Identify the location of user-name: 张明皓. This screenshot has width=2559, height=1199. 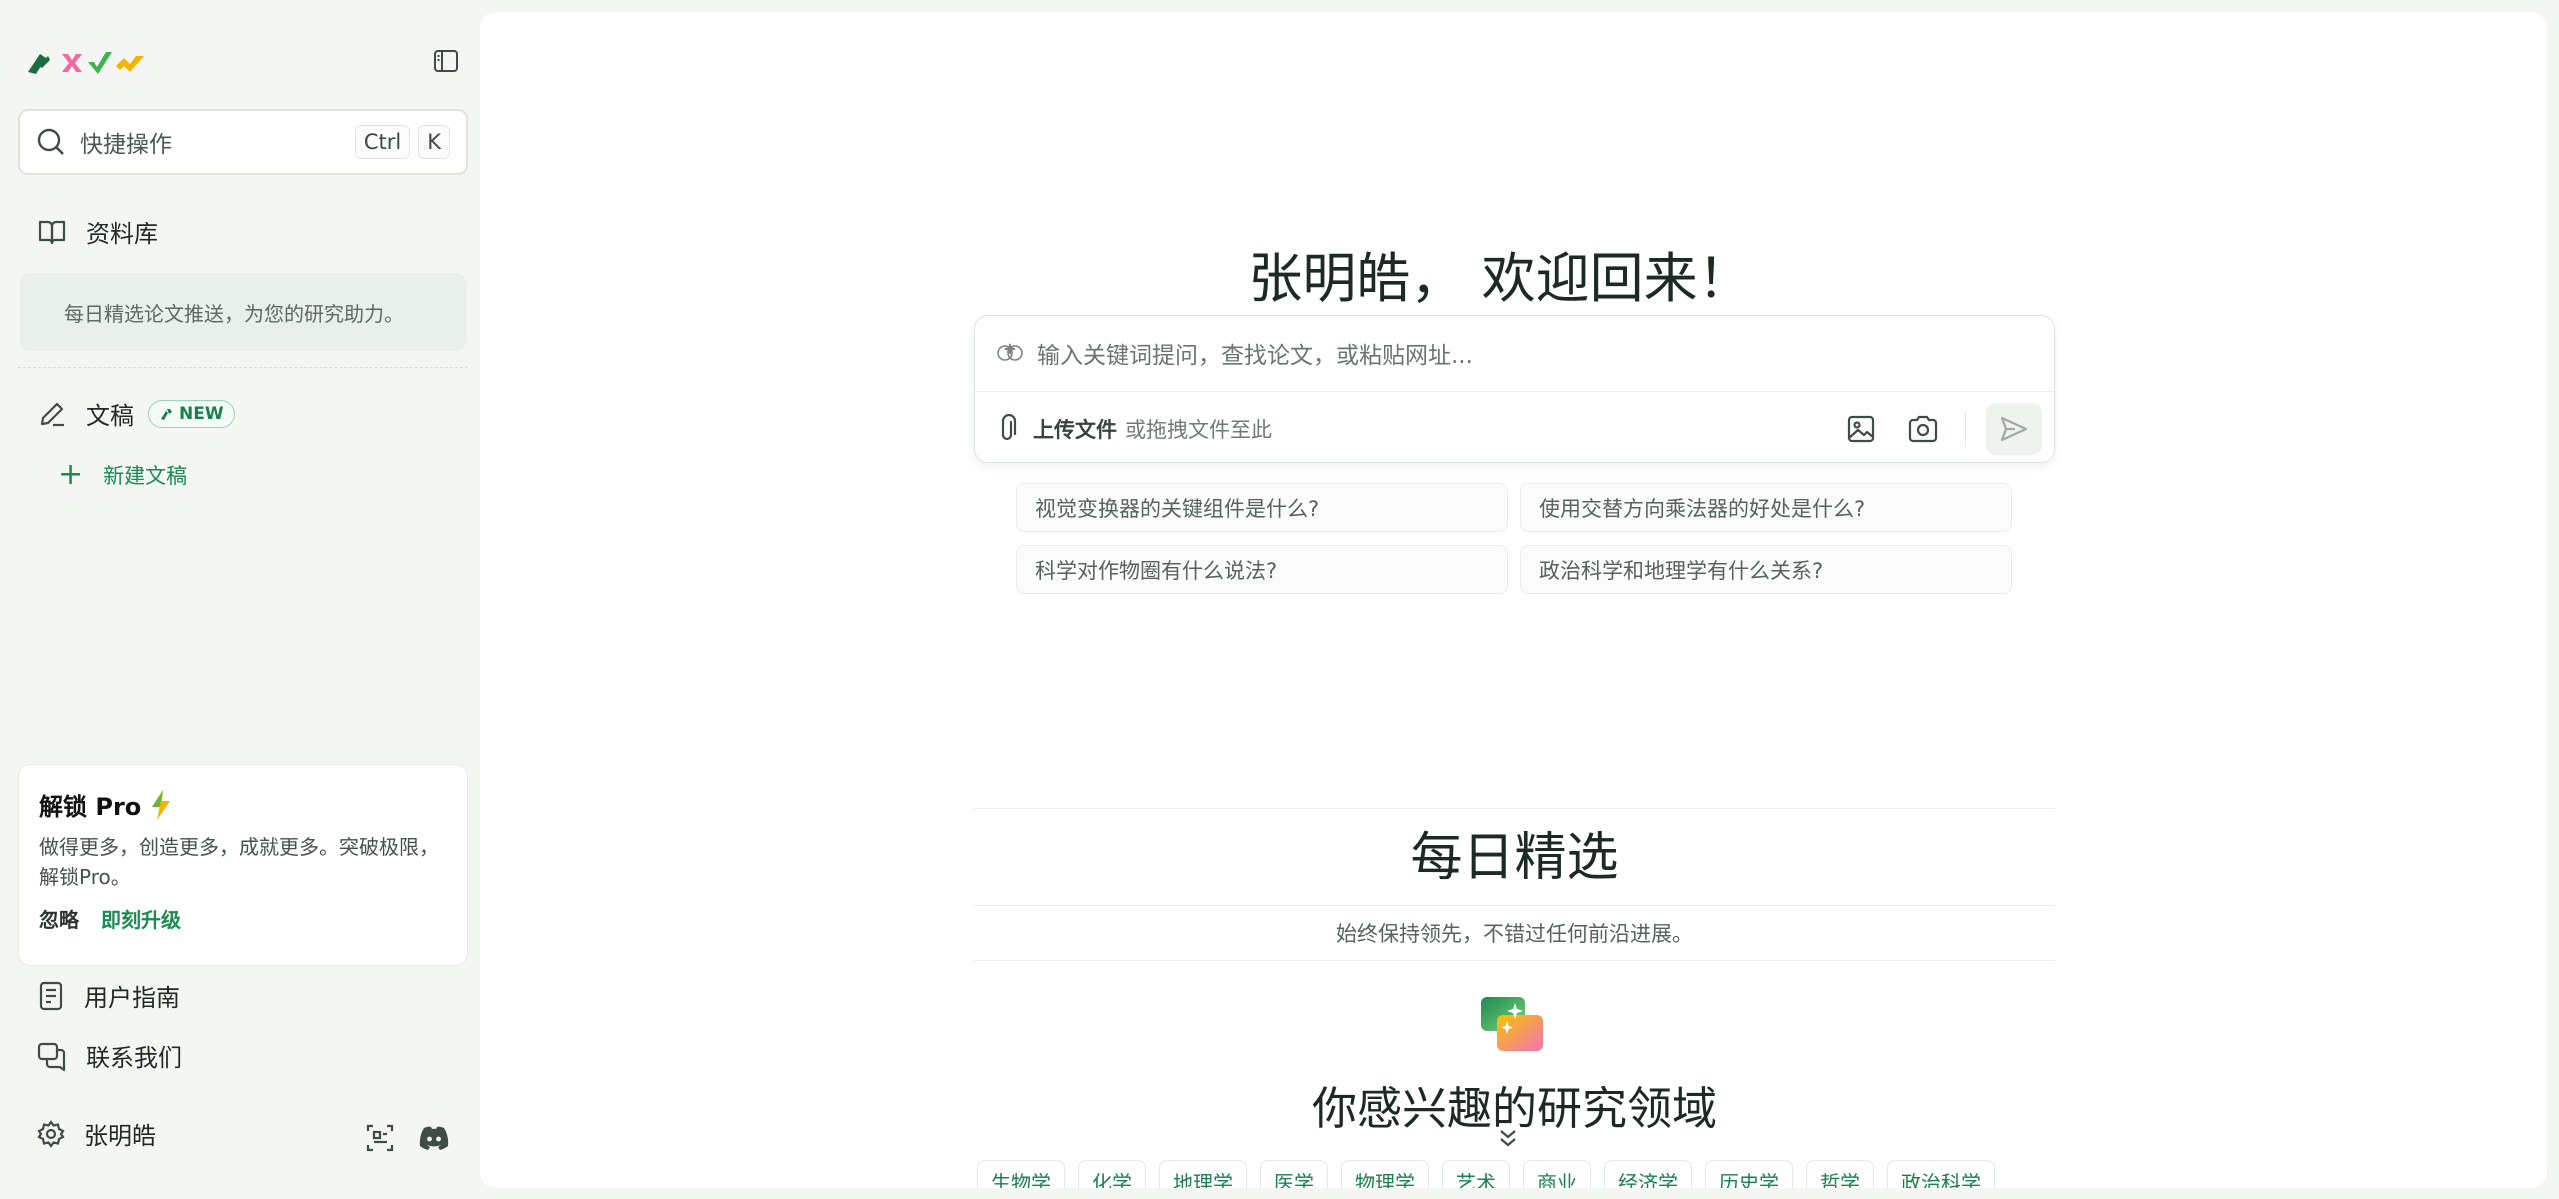
(120, 1136).